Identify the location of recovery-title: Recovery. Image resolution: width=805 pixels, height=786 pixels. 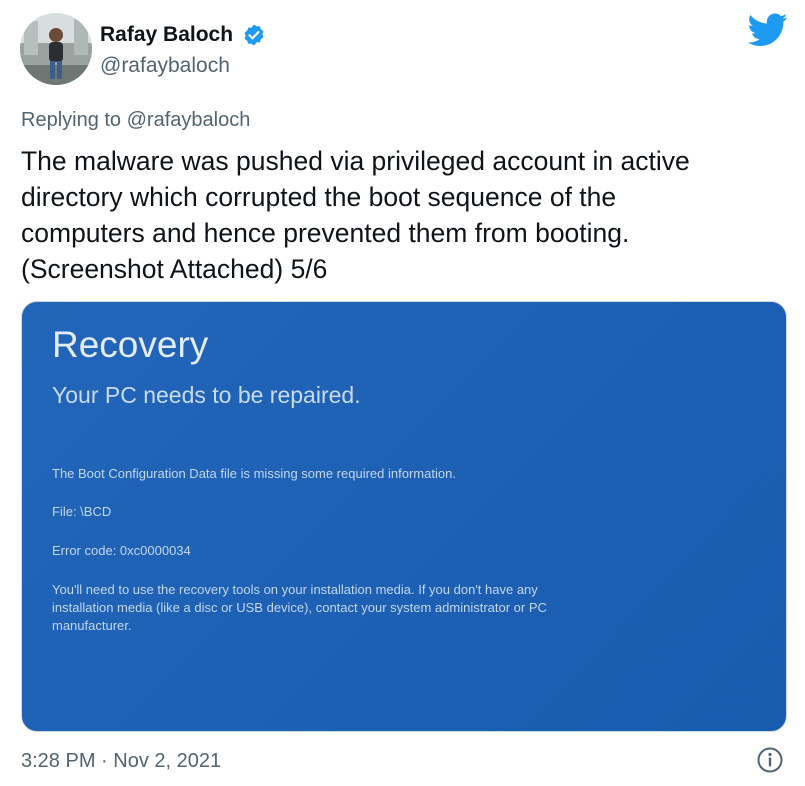
(130, 344).